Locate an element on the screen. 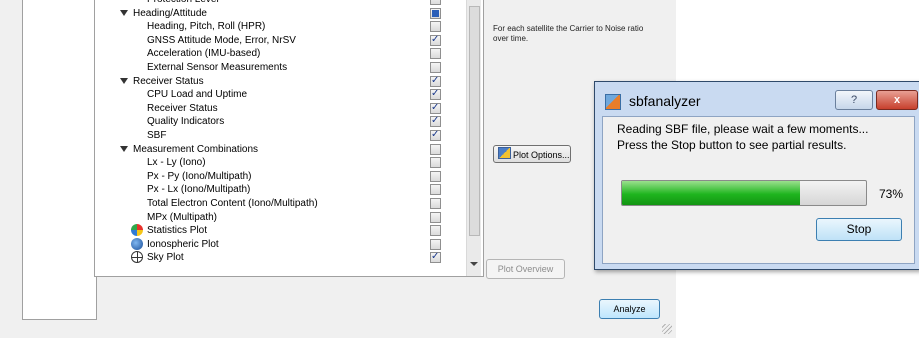 The image size is (919, 338). tree-row-label: Ionospheric Plot is located at coordinates (183, 244).